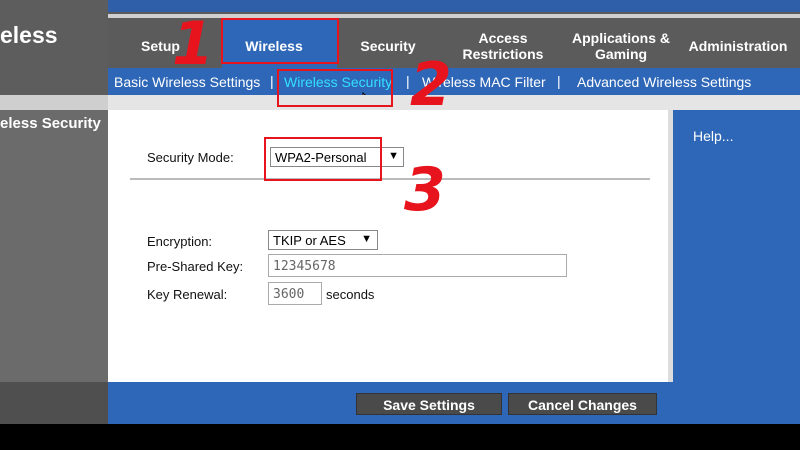 This screenshot has width=800, height=450. I want to click on pre-shared-key-input: 12345678, so click(417, 265).